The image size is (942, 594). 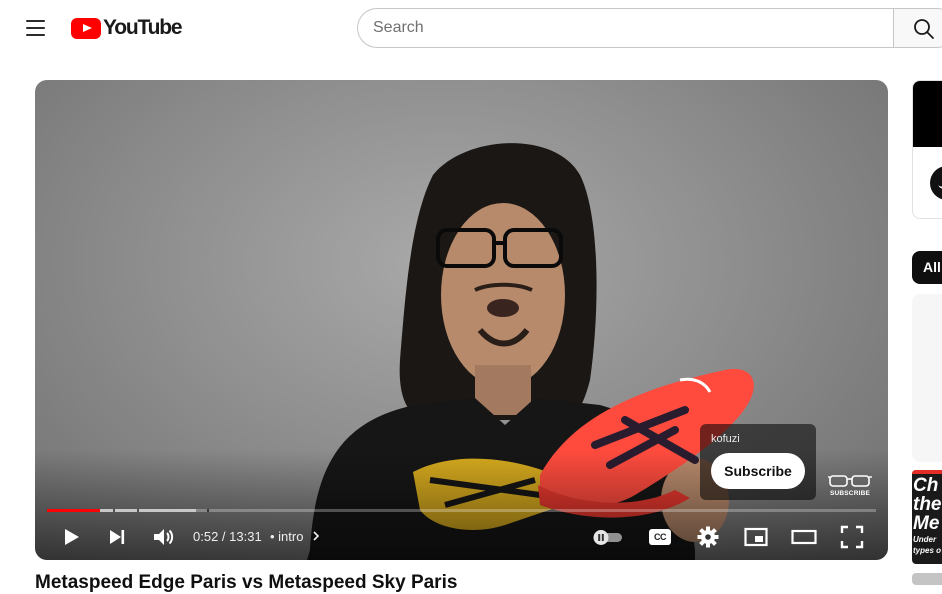 What do you see at coordinates (86, 28) in the screenshot?
I see `youtube-logo-icon` at bounding box center [86, 28].